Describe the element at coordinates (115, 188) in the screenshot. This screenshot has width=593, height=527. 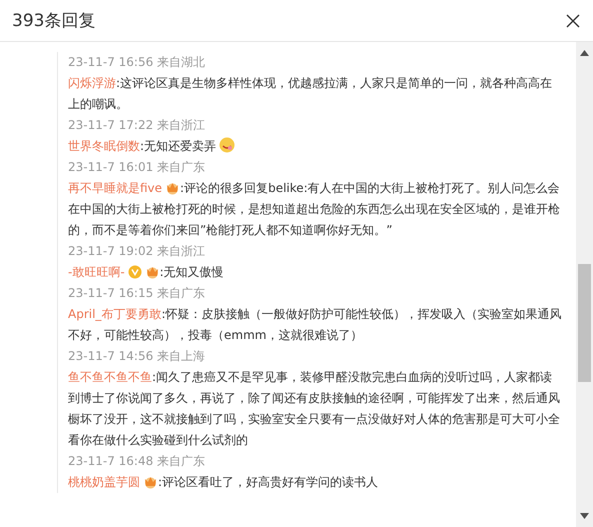
I see `user-name-link: 再不早睡就是five` at that location.